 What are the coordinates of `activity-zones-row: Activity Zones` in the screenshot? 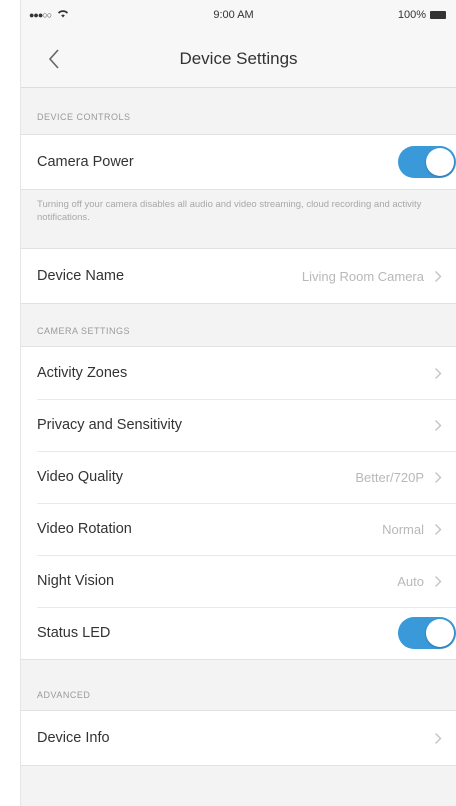 It's located at (238, 373).